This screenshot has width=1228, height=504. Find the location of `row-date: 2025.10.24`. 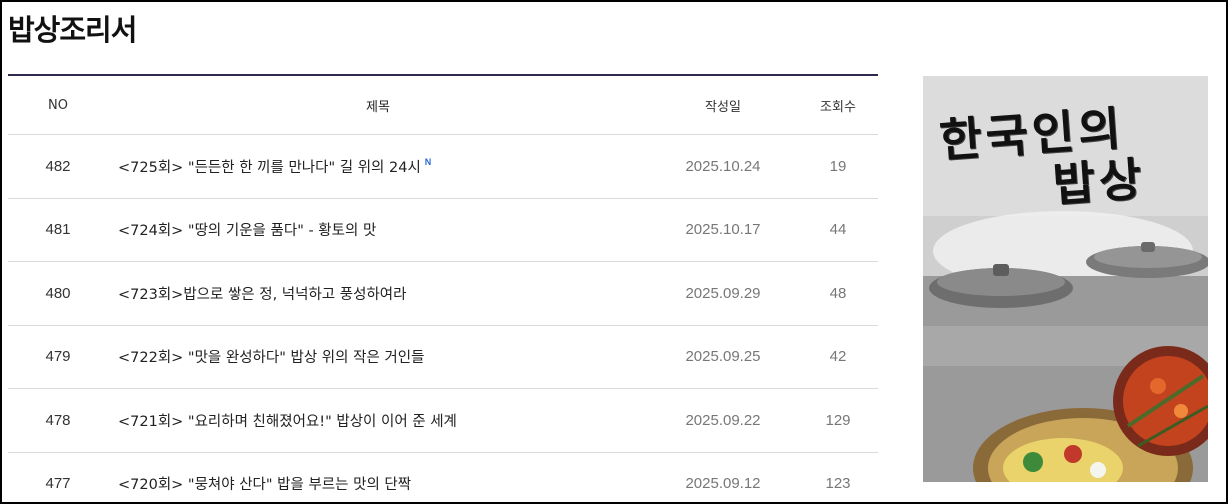

row-date: 2025.10.24 is located at coordinates (723, 166).